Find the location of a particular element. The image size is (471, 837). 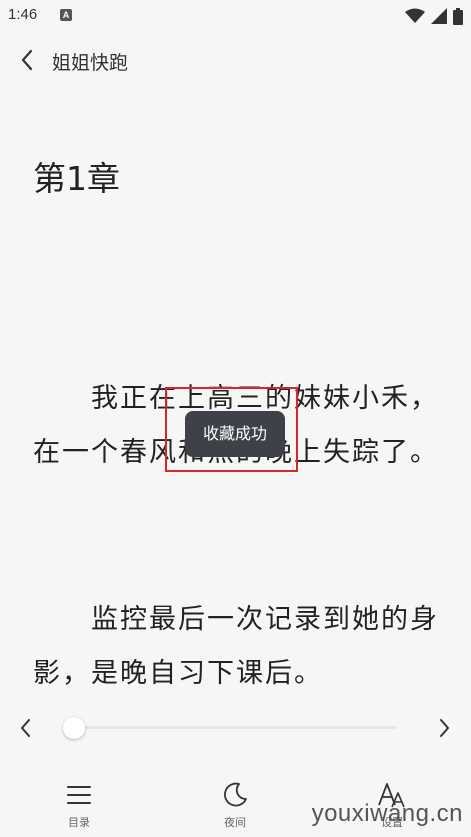

moon-icon is located at coordinates (235, 794).